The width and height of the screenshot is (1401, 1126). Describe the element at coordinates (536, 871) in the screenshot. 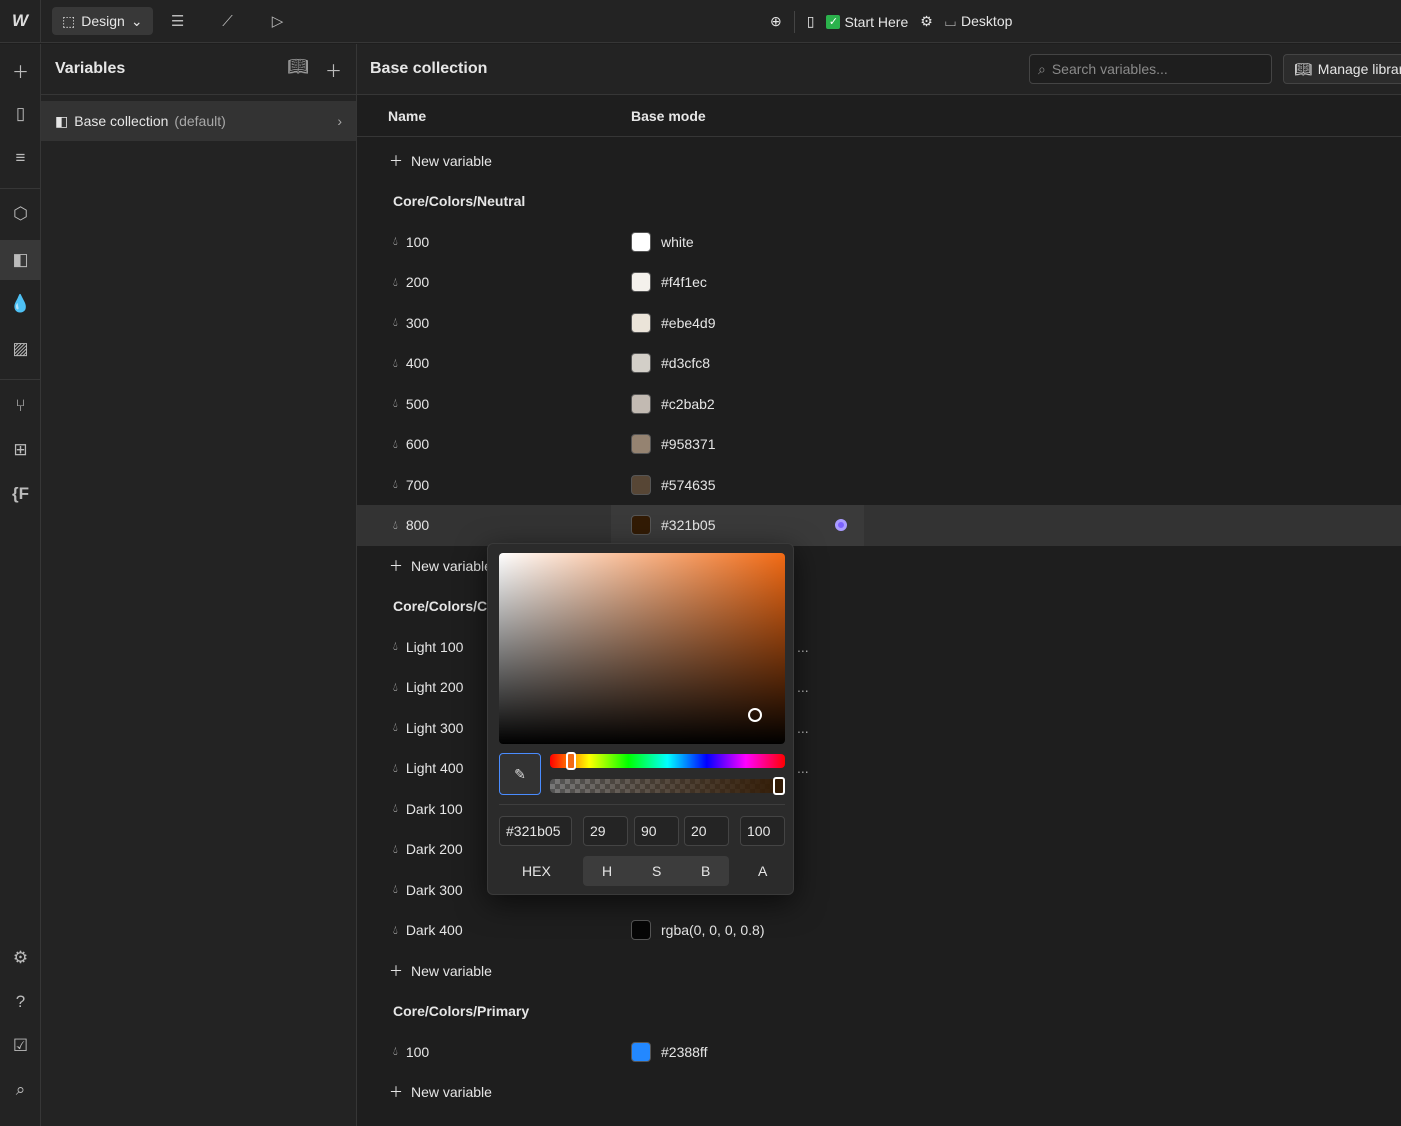

I see `hex-label: HEX` at that location.